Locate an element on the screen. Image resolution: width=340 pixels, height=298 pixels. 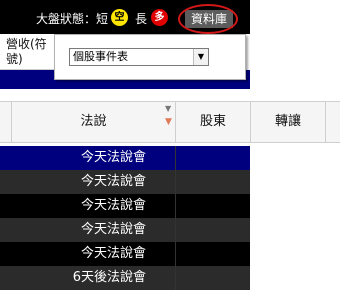
column-header-blank is located at coordinates (6, 122).